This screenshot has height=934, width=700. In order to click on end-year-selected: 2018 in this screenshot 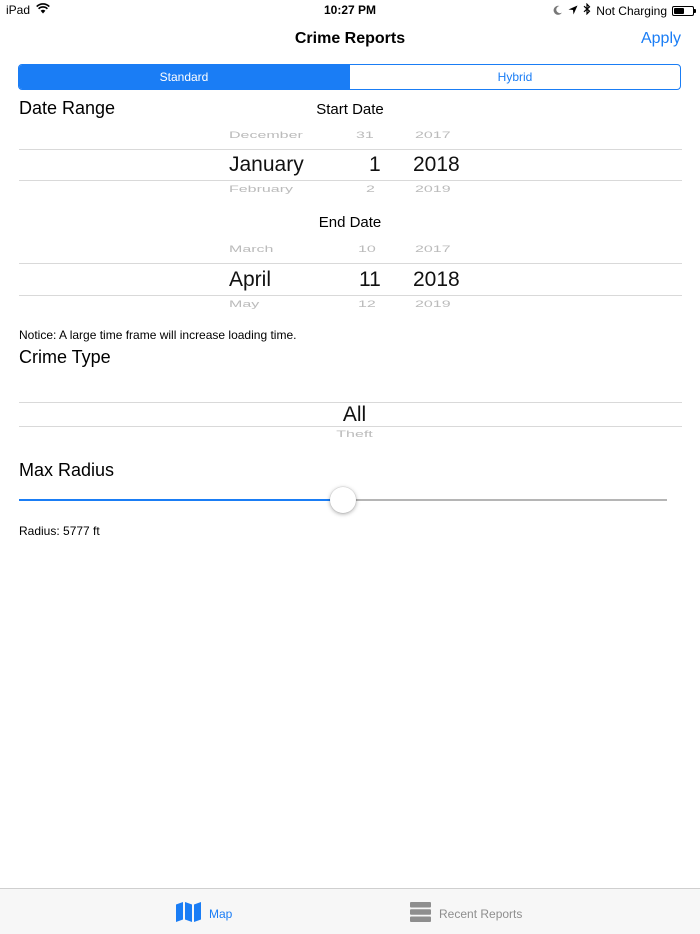, I will do `click(436, 280)`.